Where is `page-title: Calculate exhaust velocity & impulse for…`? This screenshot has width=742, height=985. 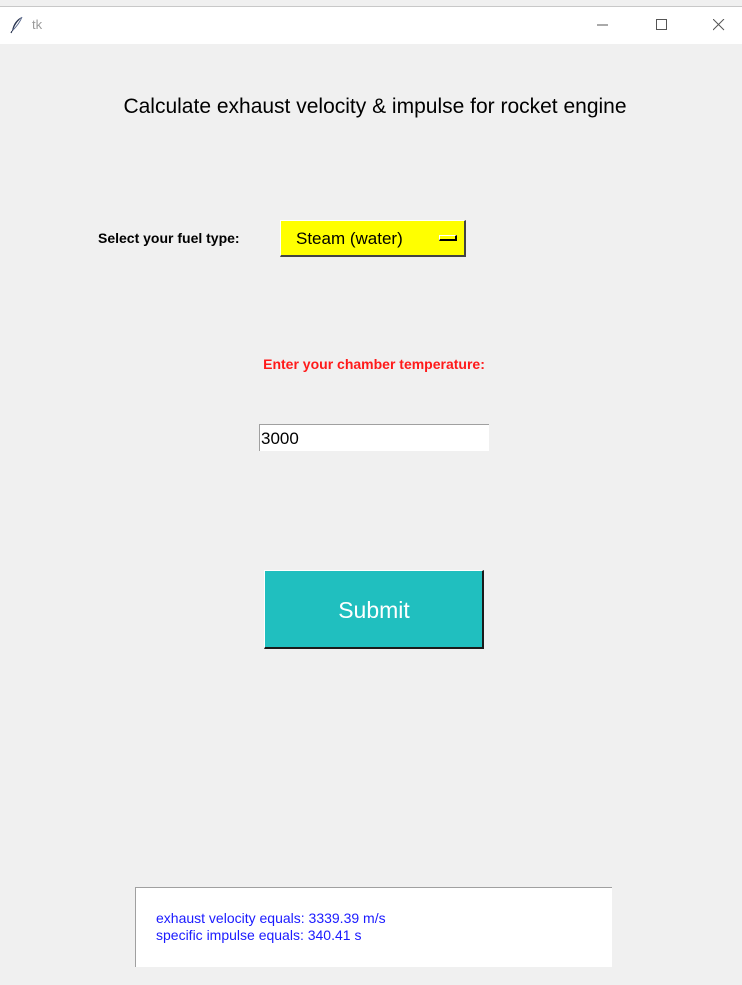 page-title: Calculate exhaust velocity & impulse for… is located at coordinates (375, 106).